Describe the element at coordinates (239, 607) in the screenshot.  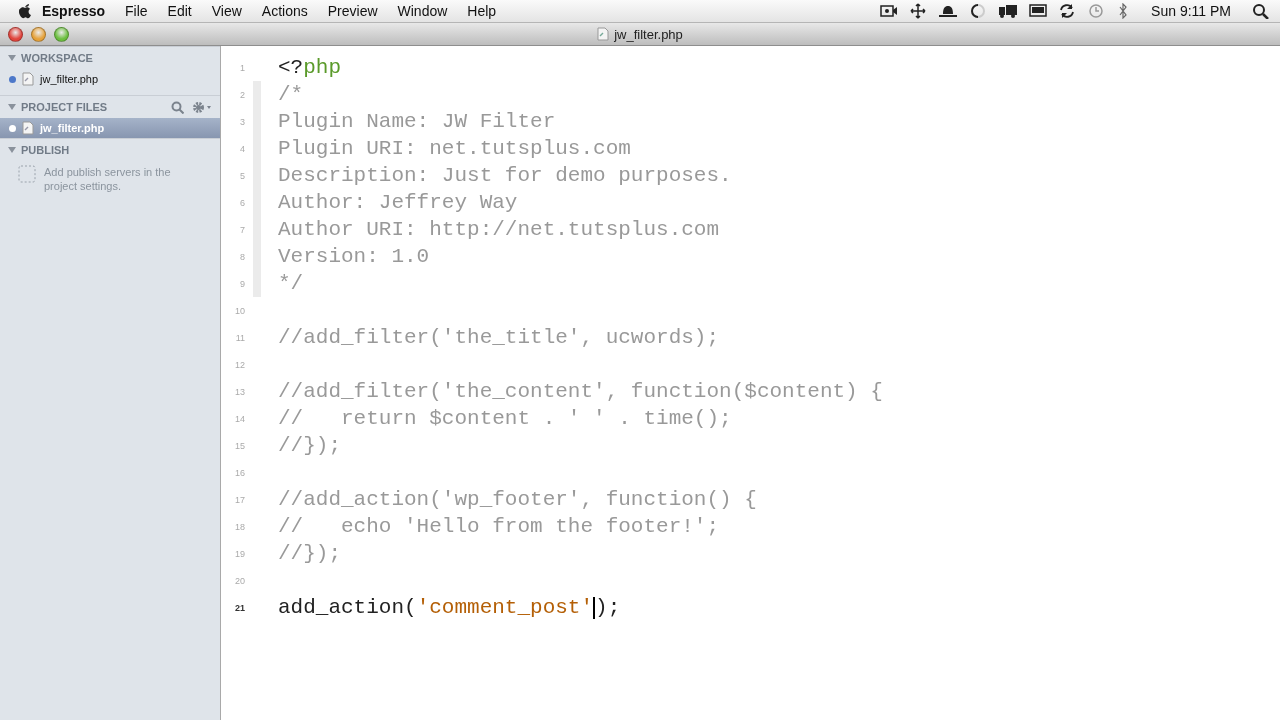
I see `line-number: 21` at that location.